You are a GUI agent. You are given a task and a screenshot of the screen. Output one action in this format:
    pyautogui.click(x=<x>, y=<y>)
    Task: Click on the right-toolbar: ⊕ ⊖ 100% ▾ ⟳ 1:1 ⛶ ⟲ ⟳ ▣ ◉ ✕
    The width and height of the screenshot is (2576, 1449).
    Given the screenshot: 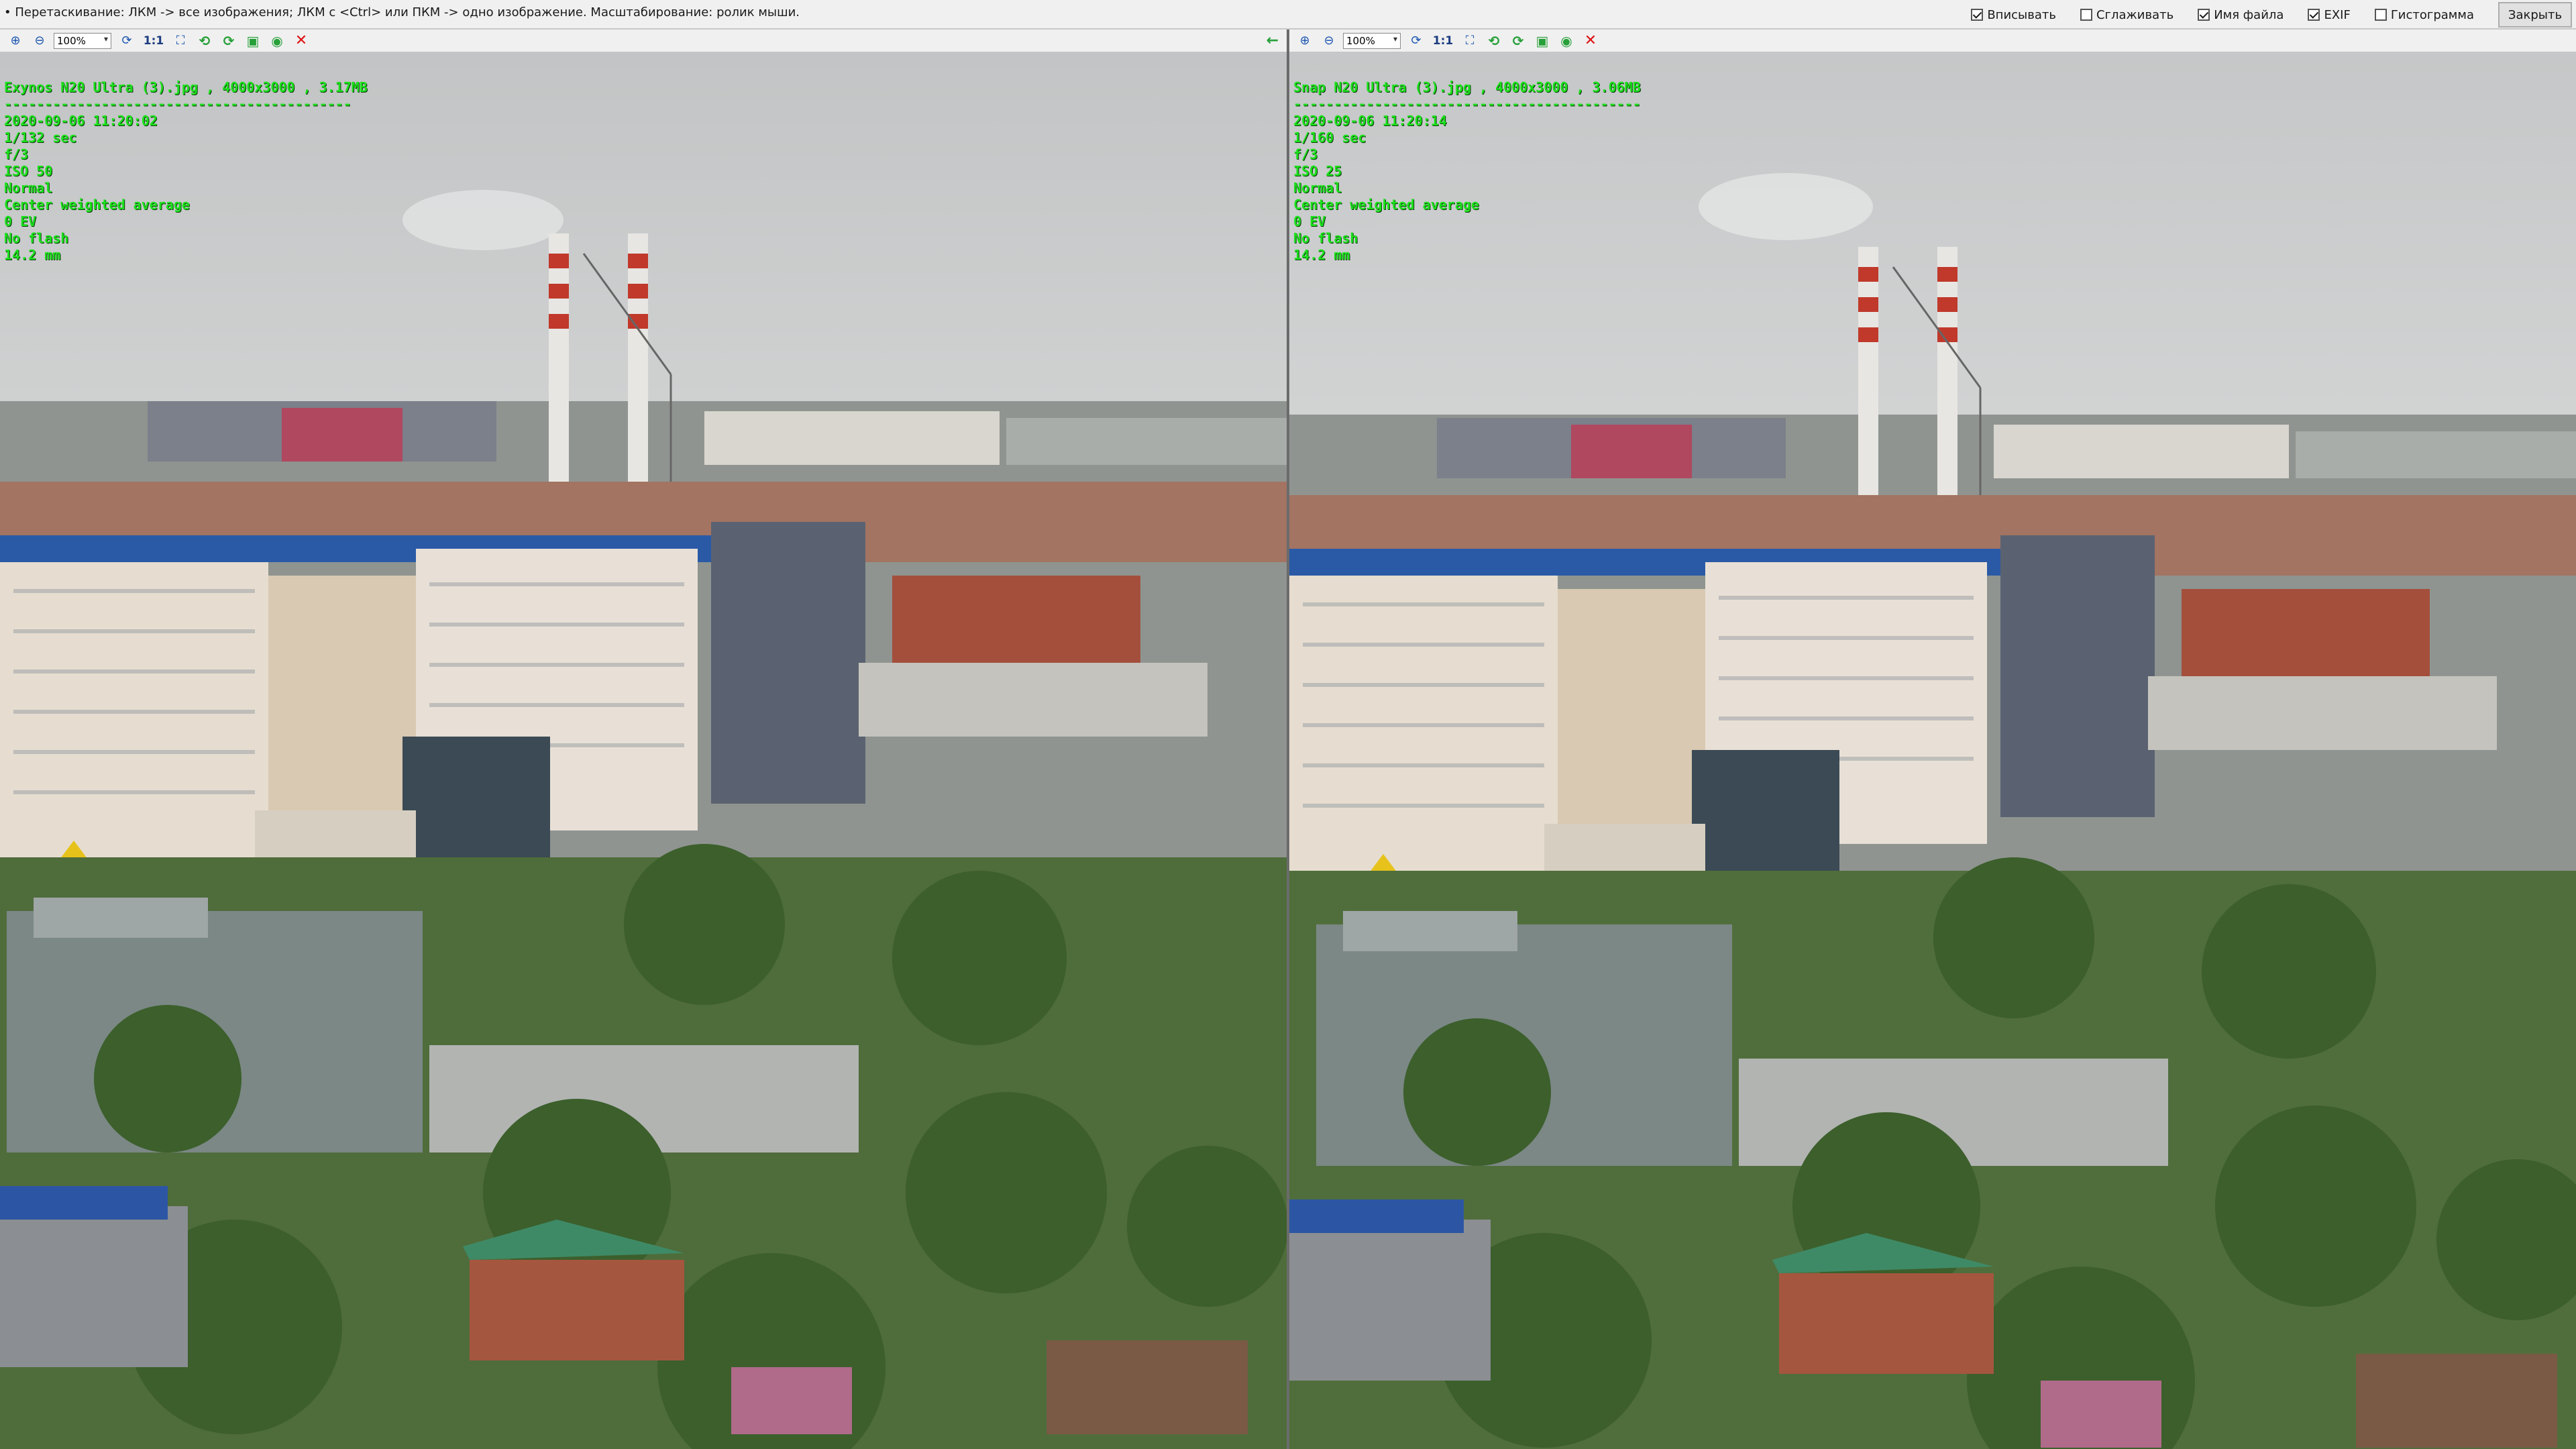 What is the action you would take?
    pyautogui.click(x=1932, y=41)
    